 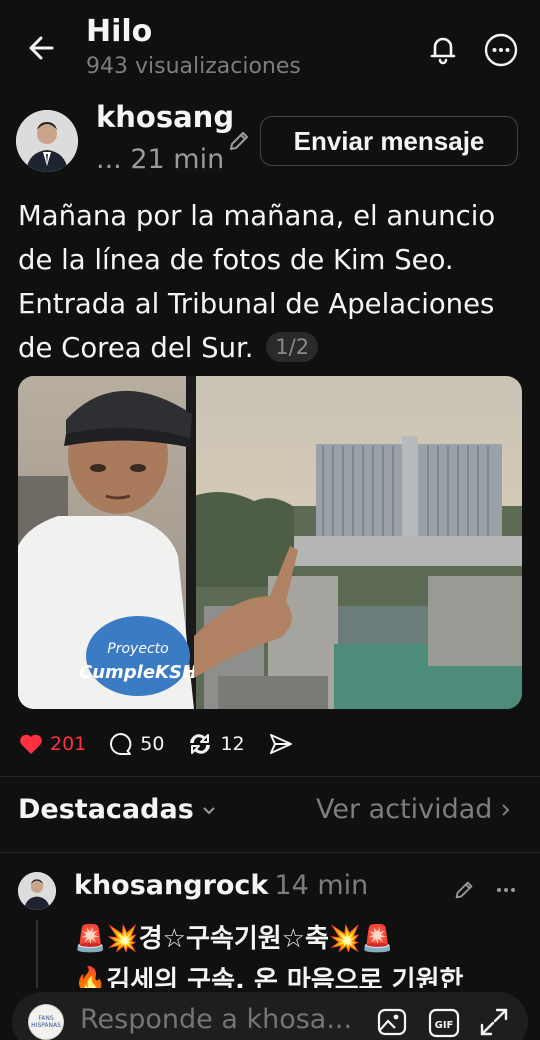 I want to click on send-message-button: Enviar mensaje, so click(x=389, y=141).